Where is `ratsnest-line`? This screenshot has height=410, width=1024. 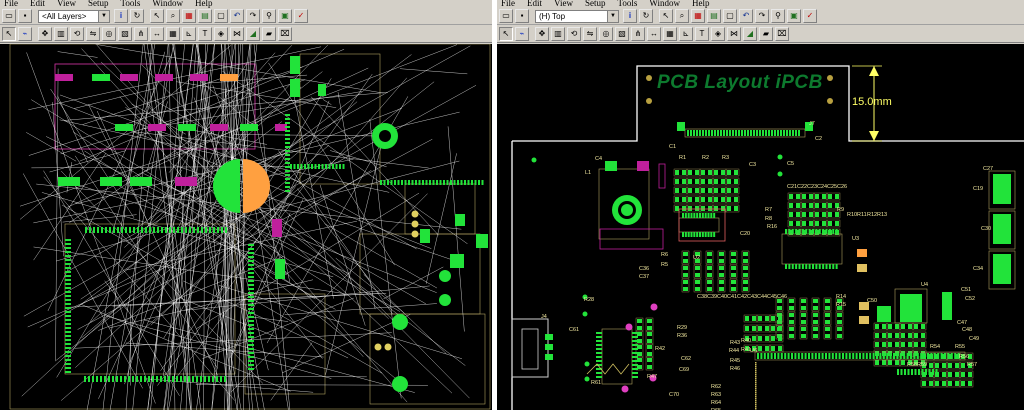 ratsnest-line is located at coordinates (111, 176).